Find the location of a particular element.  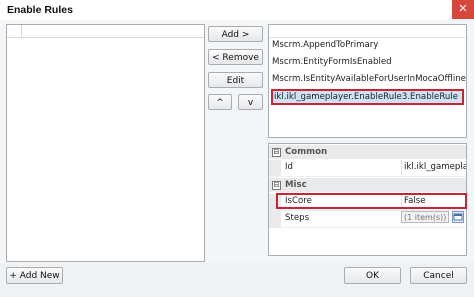

collection-editor-icon is located at coordinates (458, 217).